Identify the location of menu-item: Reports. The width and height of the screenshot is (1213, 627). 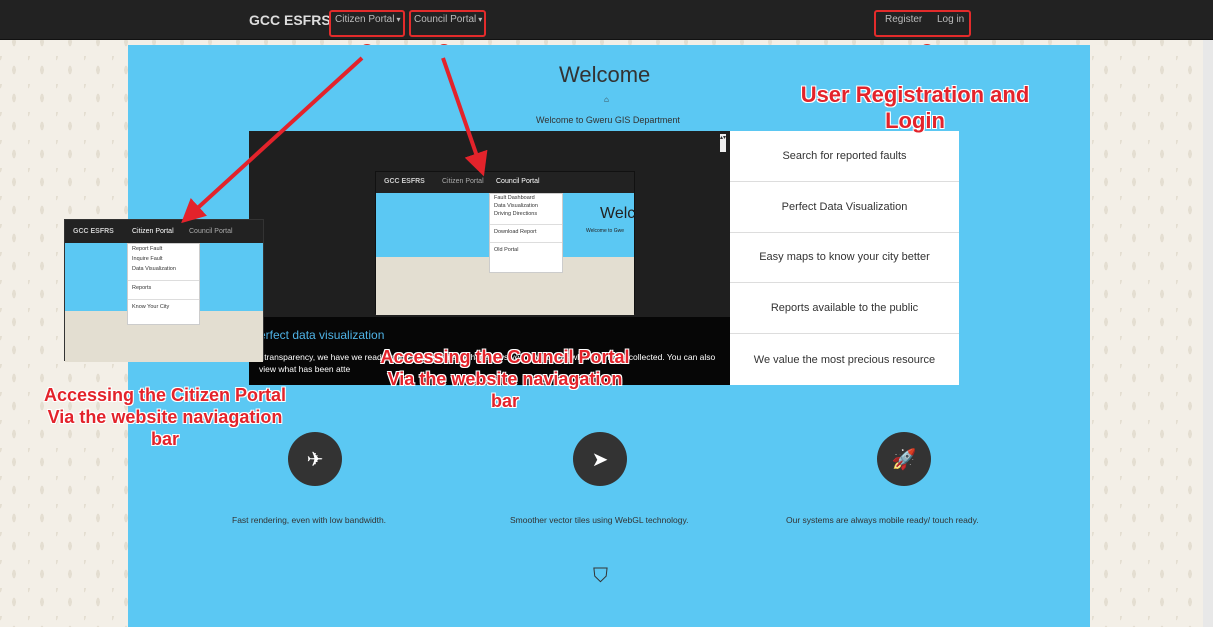
(163, 286).